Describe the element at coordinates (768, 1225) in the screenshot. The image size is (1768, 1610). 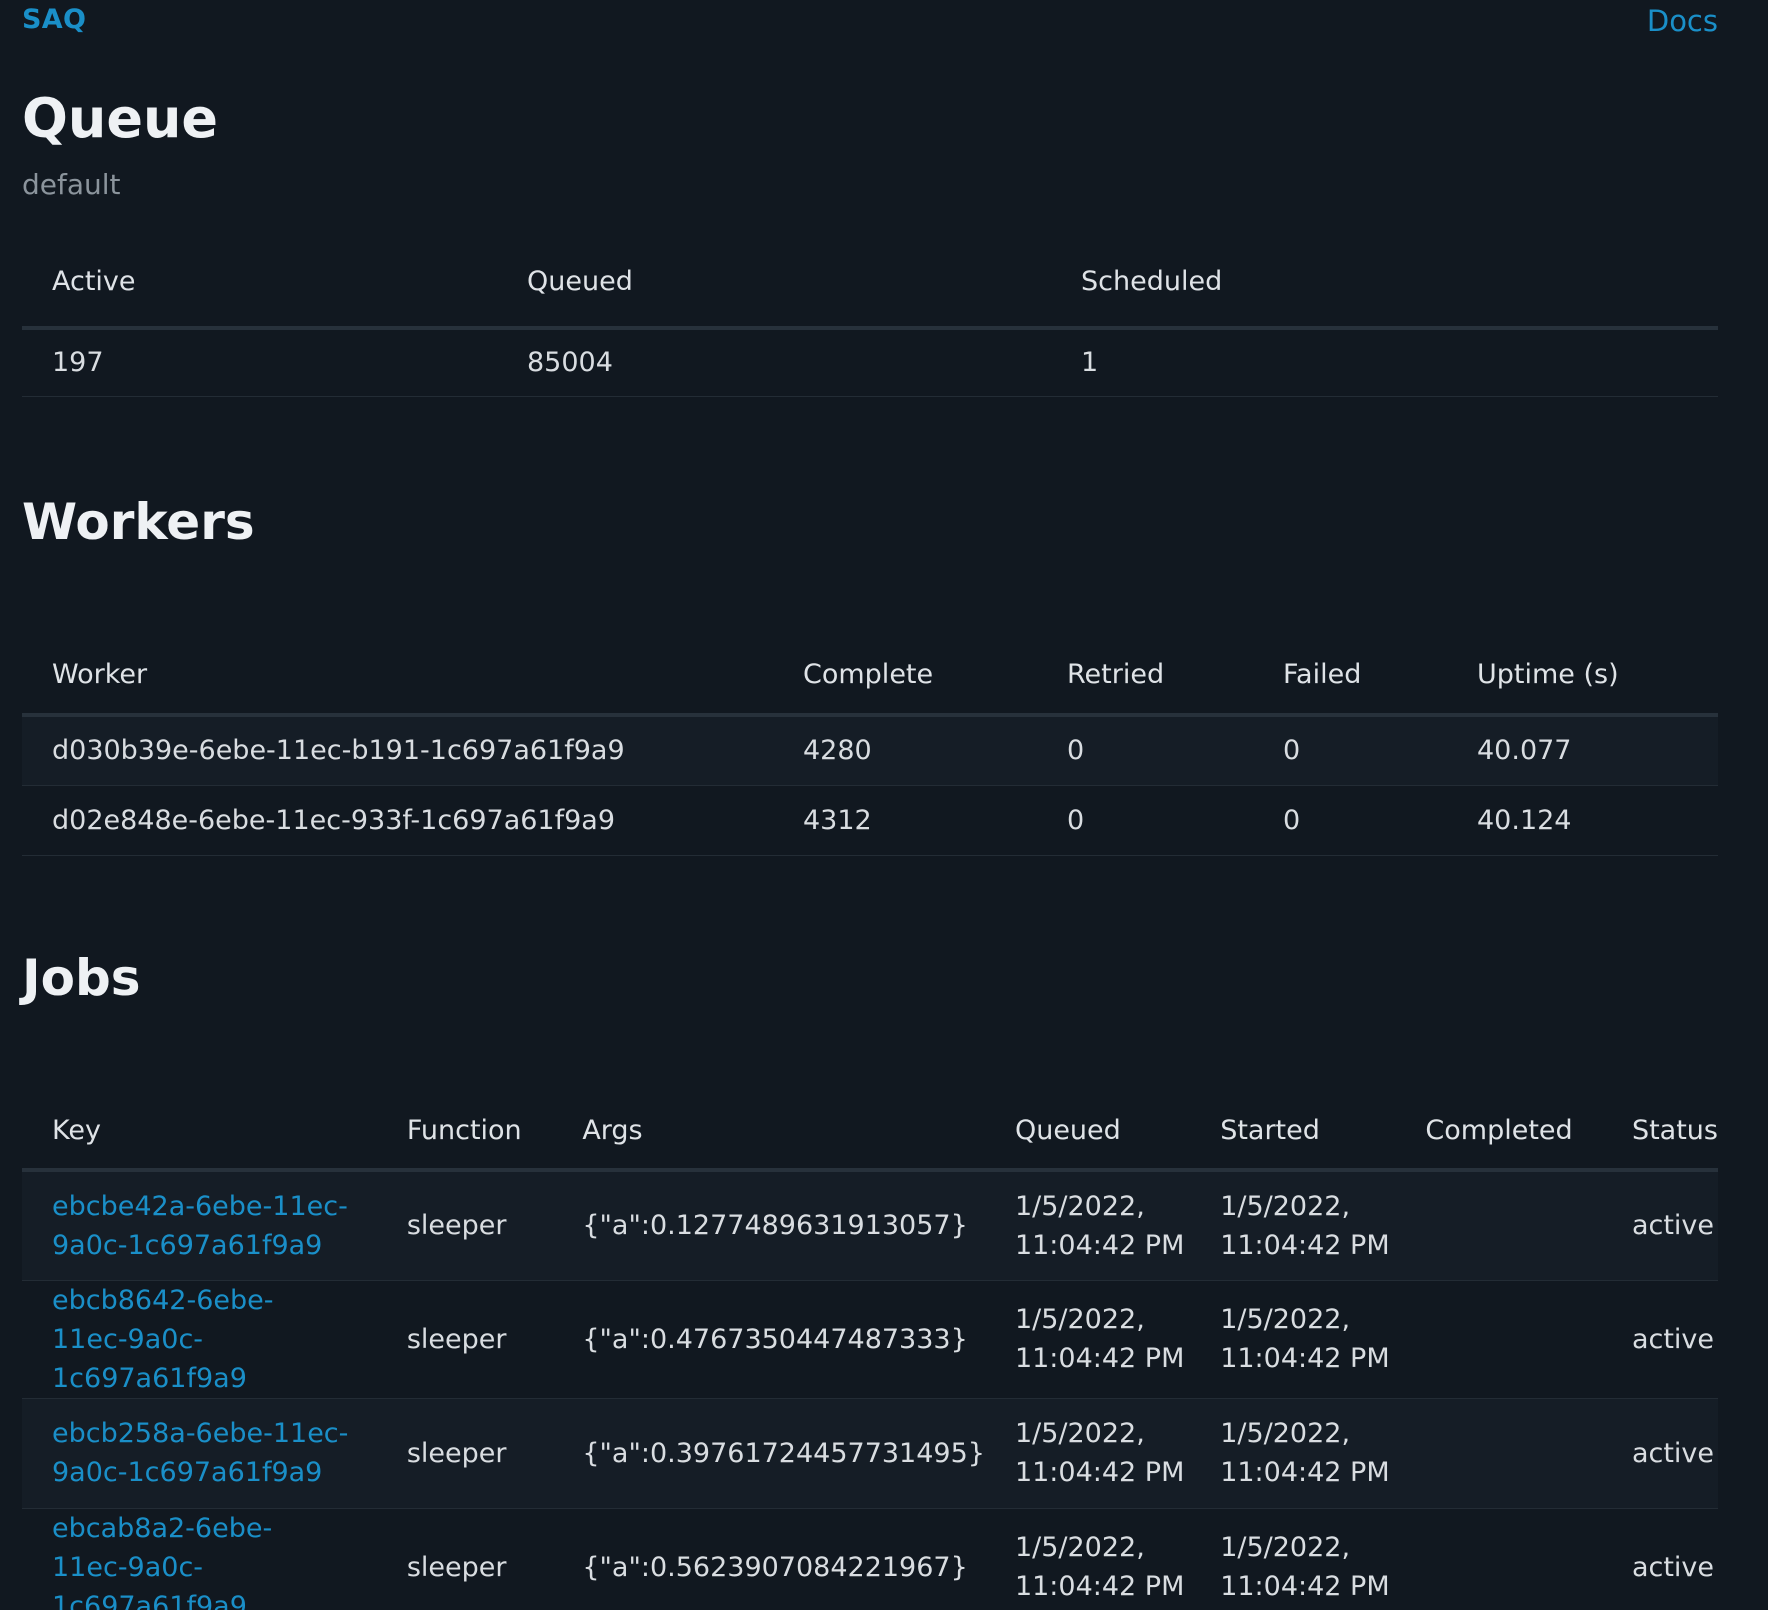
I see `job-args: {"a":0.1277489631913057}` at that location.